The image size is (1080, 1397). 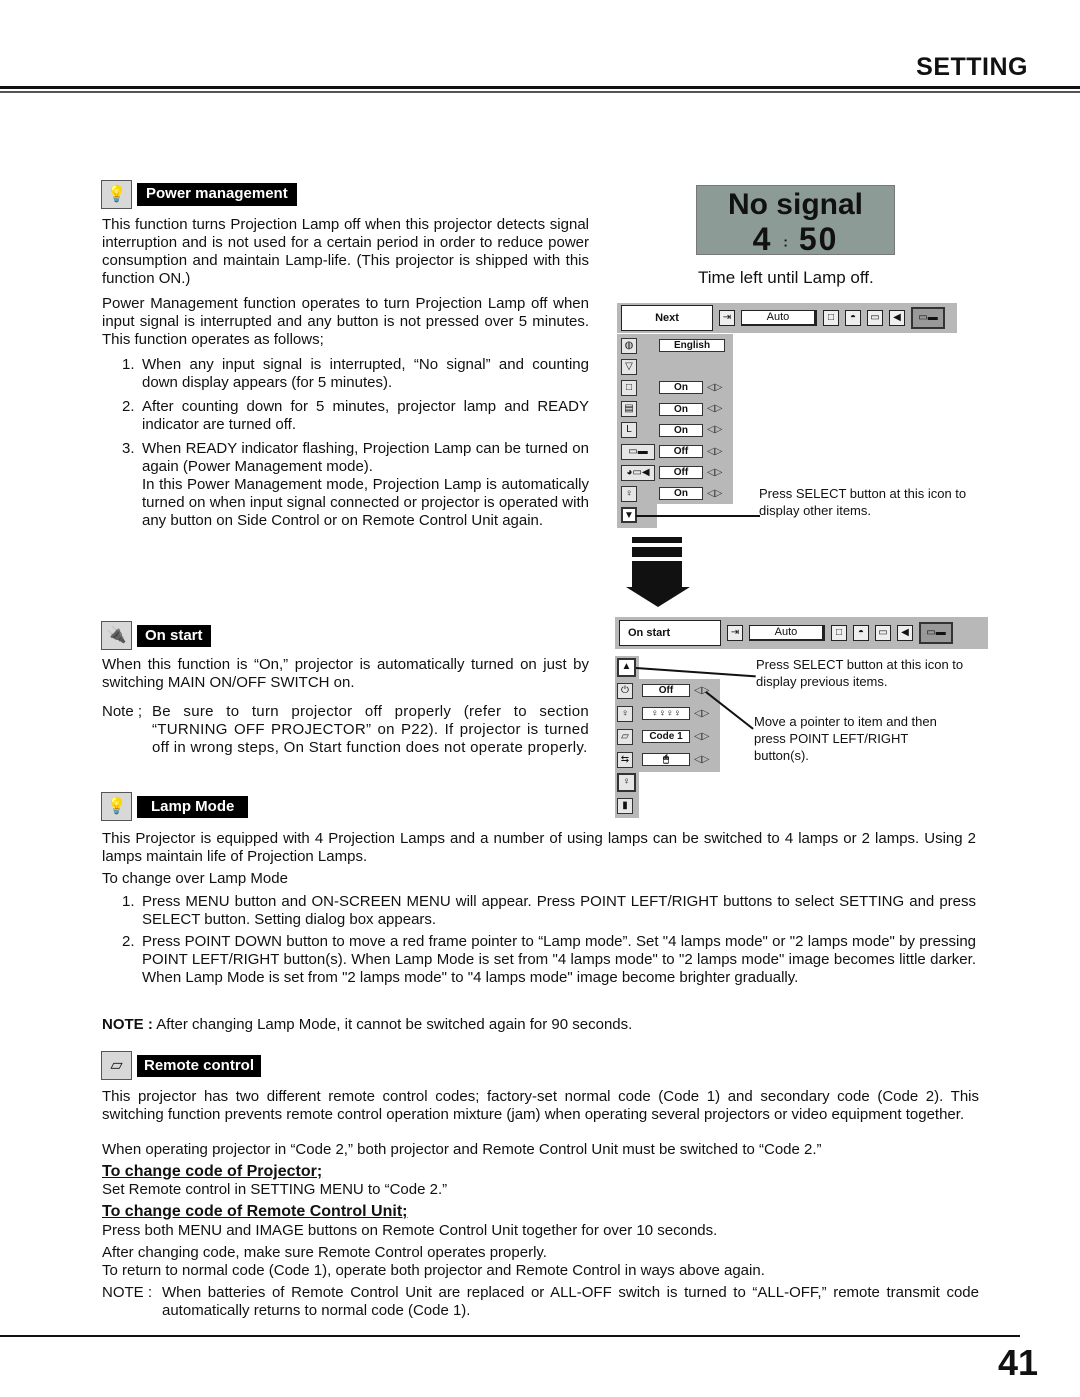 What do you see at coordinates (687, 493) in the screenshot?
I see `menu-row: ♀ On ◁▷` at bounding box center [687, 493].